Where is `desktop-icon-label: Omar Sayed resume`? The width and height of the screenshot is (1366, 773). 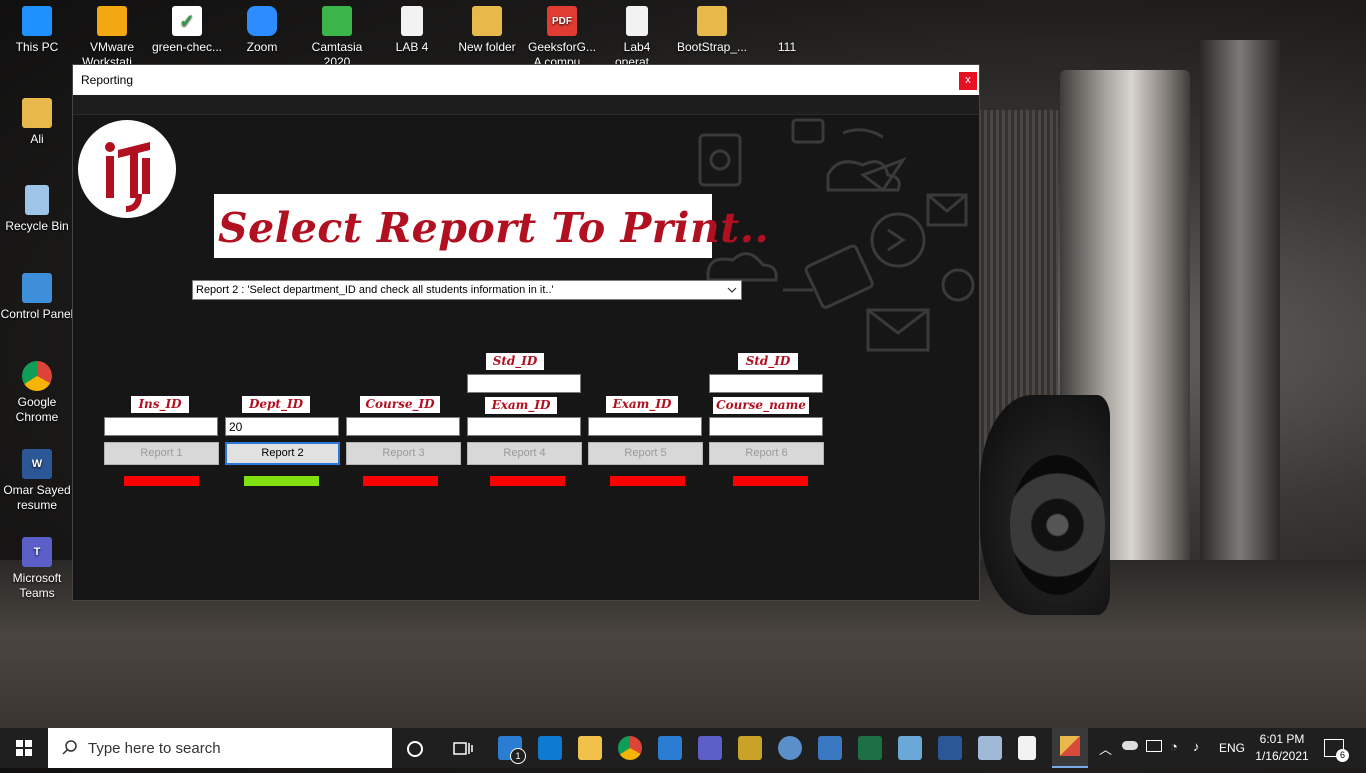
desktop-icon-label: Omar Sayed resume is located at coordinates (37, 497).